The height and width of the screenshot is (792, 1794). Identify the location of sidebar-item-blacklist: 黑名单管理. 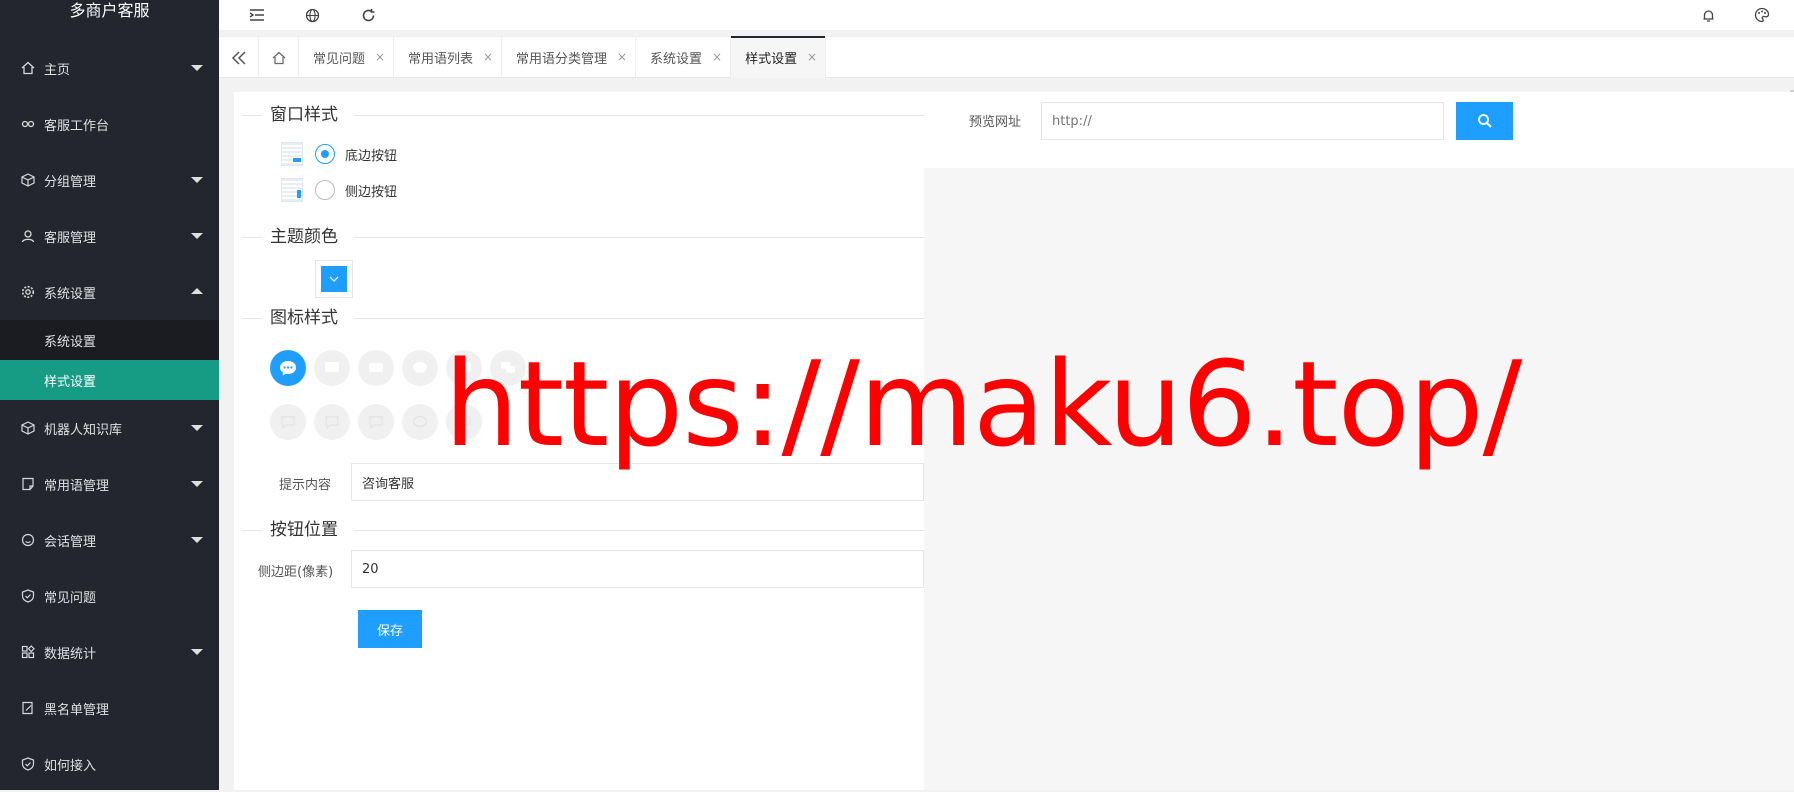
(109, 708).